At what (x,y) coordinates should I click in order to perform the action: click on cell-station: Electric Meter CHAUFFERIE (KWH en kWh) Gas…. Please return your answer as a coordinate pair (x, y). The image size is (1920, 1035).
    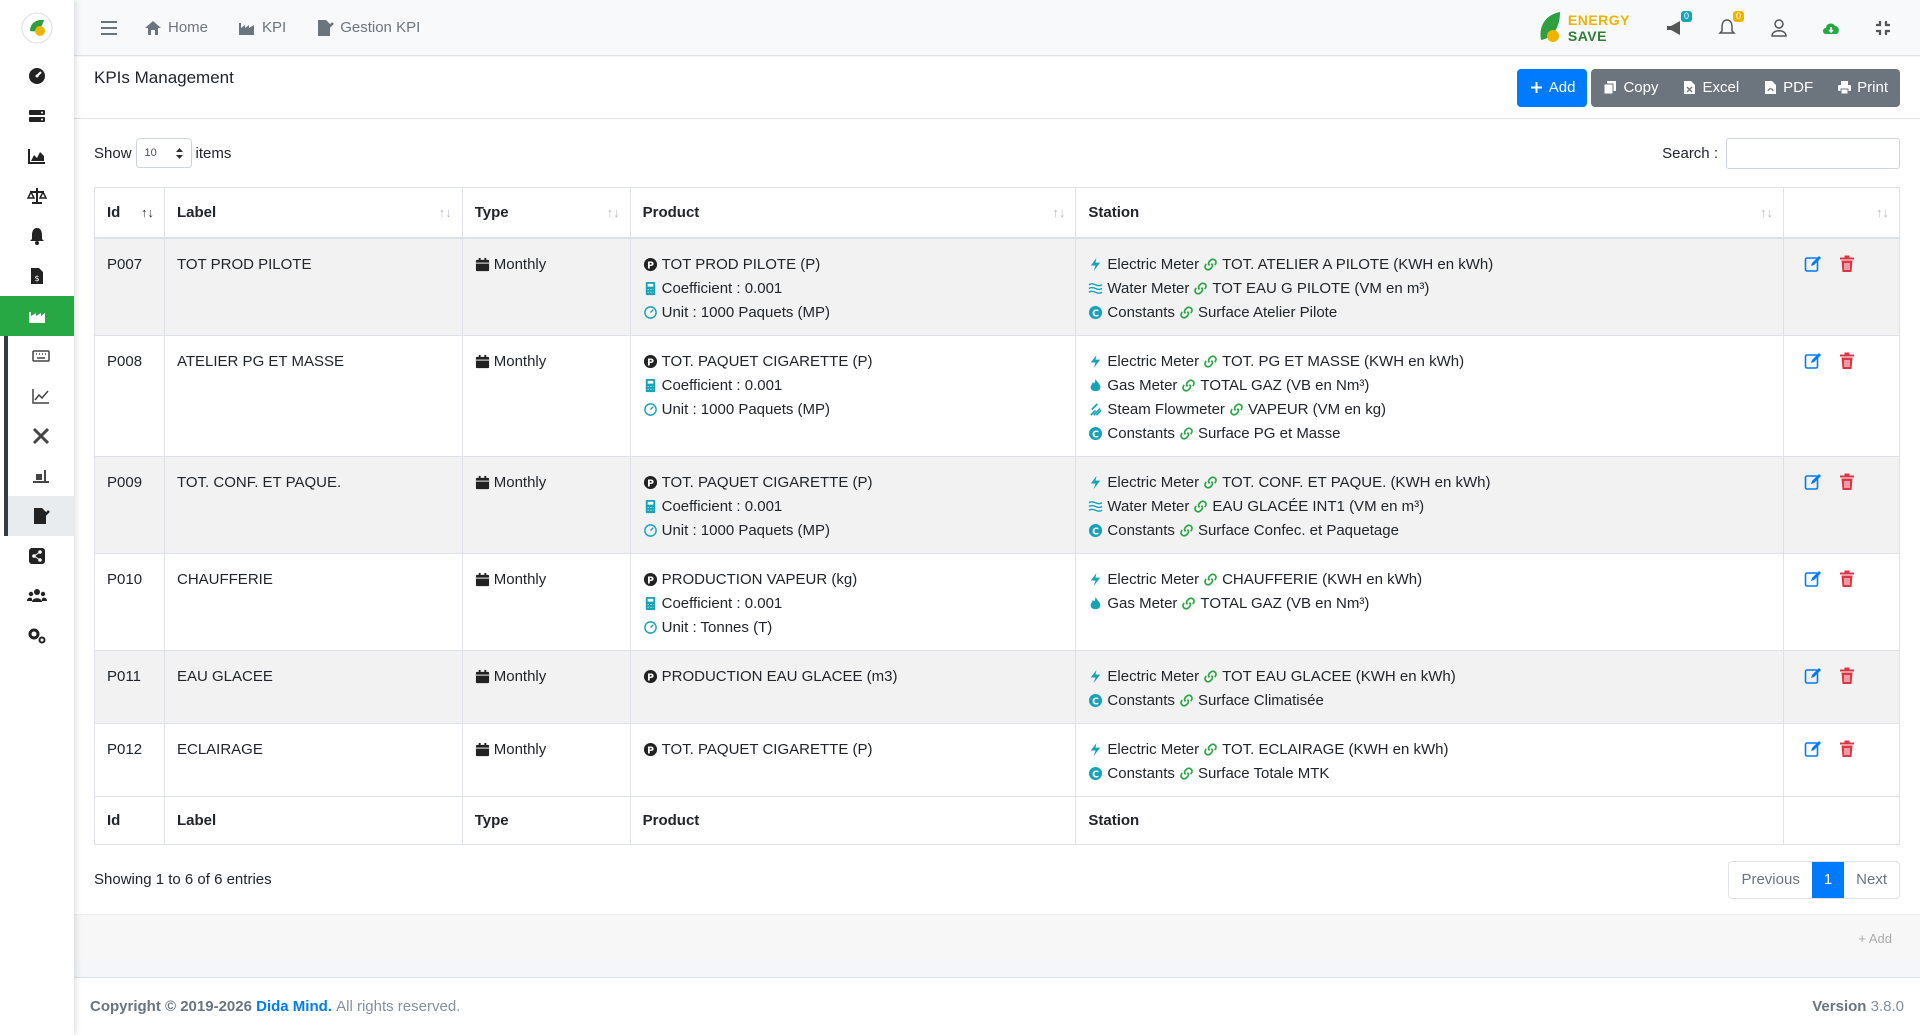
    Looking at the image, I should click on (1429, 601).